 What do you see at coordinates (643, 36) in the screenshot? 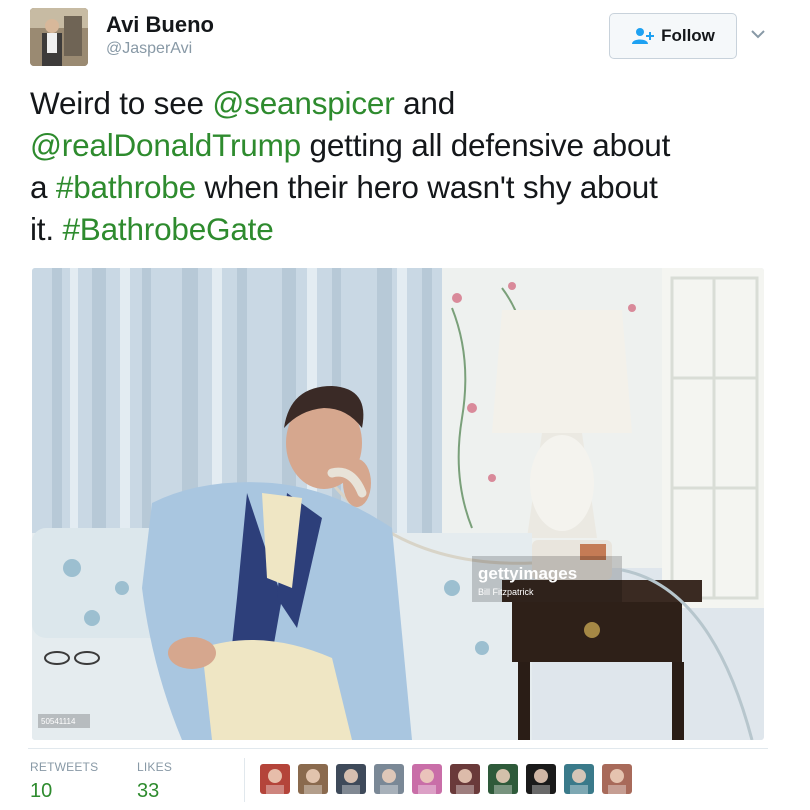
I see `add-user-icon` at bounding box center [643, 36].